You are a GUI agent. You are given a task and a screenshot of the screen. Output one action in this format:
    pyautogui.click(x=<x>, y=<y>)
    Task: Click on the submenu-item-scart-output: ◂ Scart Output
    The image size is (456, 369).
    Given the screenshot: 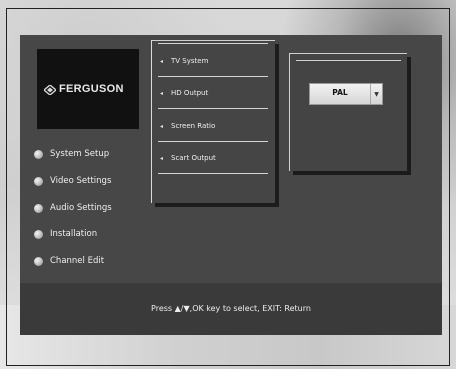 What is the action you would take?
    pyautogui.click(x=213, y=158)
    